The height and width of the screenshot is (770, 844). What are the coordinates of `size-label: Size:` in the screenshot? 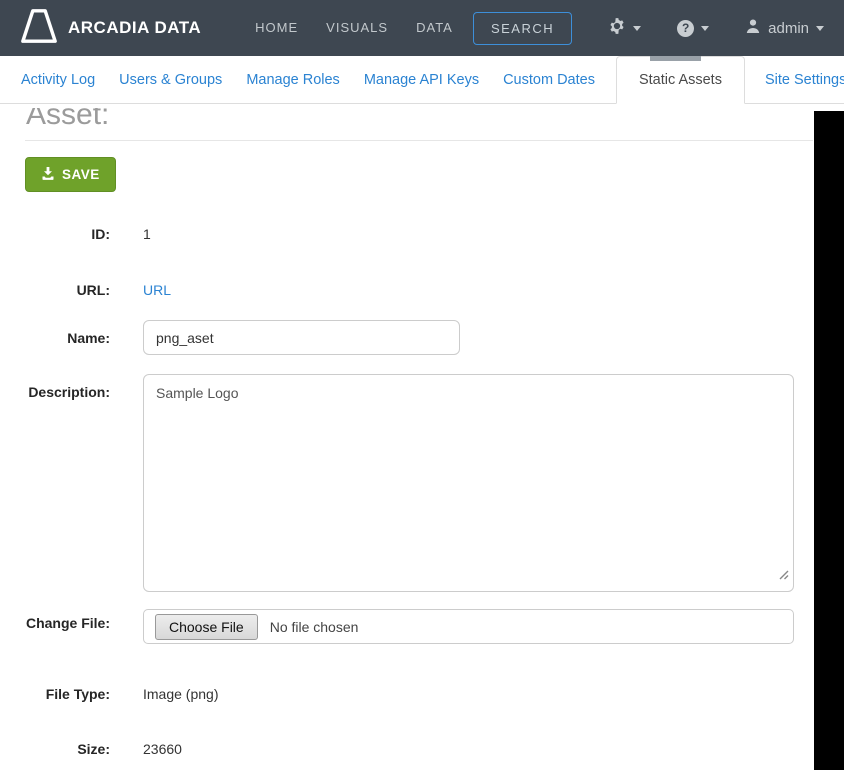 It's located at (93, 749).